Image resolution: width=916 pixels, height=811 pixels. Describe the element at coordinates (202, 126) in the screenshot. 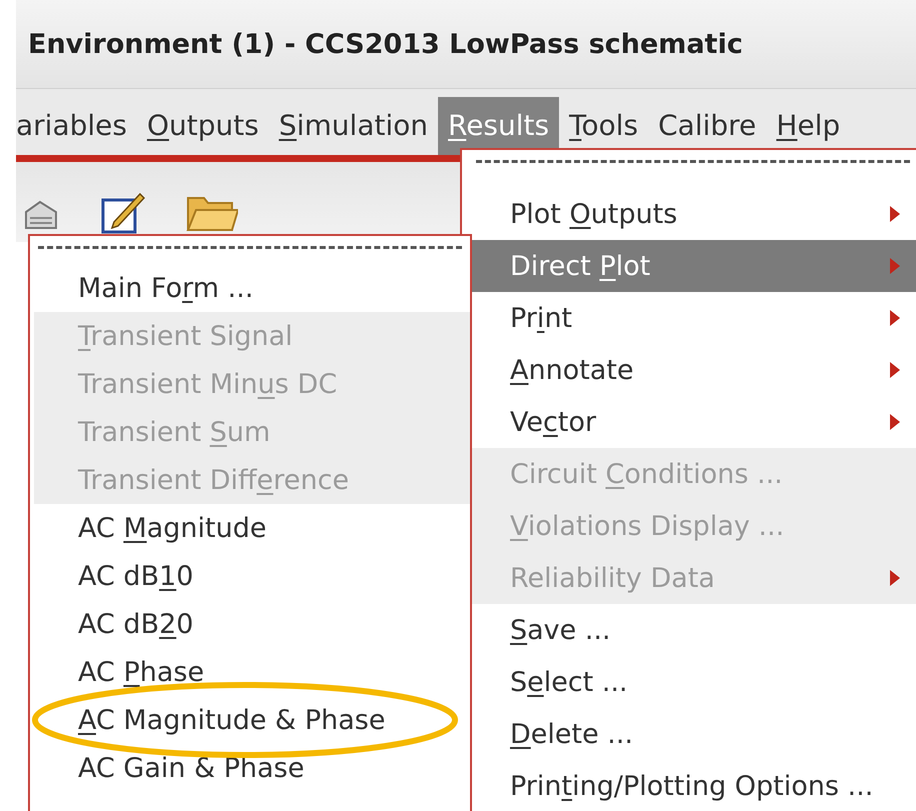

I see `menu-title: Outputs` at that location.